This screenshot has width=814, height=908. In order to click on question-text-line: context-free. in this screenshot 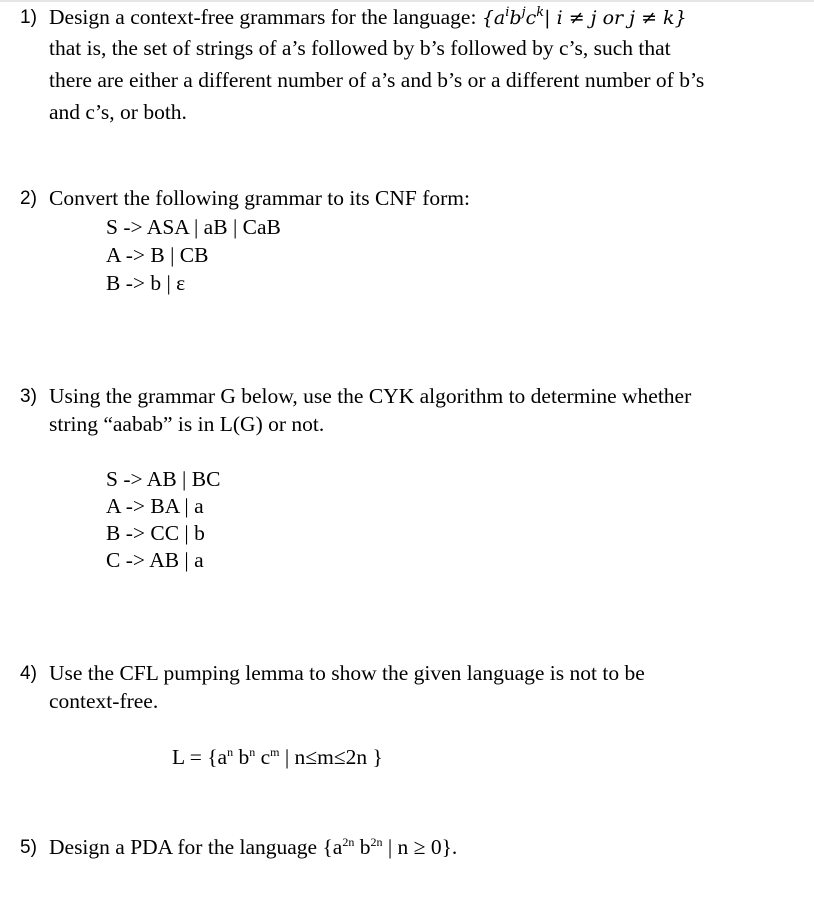, I will do `click(104, 701)`.